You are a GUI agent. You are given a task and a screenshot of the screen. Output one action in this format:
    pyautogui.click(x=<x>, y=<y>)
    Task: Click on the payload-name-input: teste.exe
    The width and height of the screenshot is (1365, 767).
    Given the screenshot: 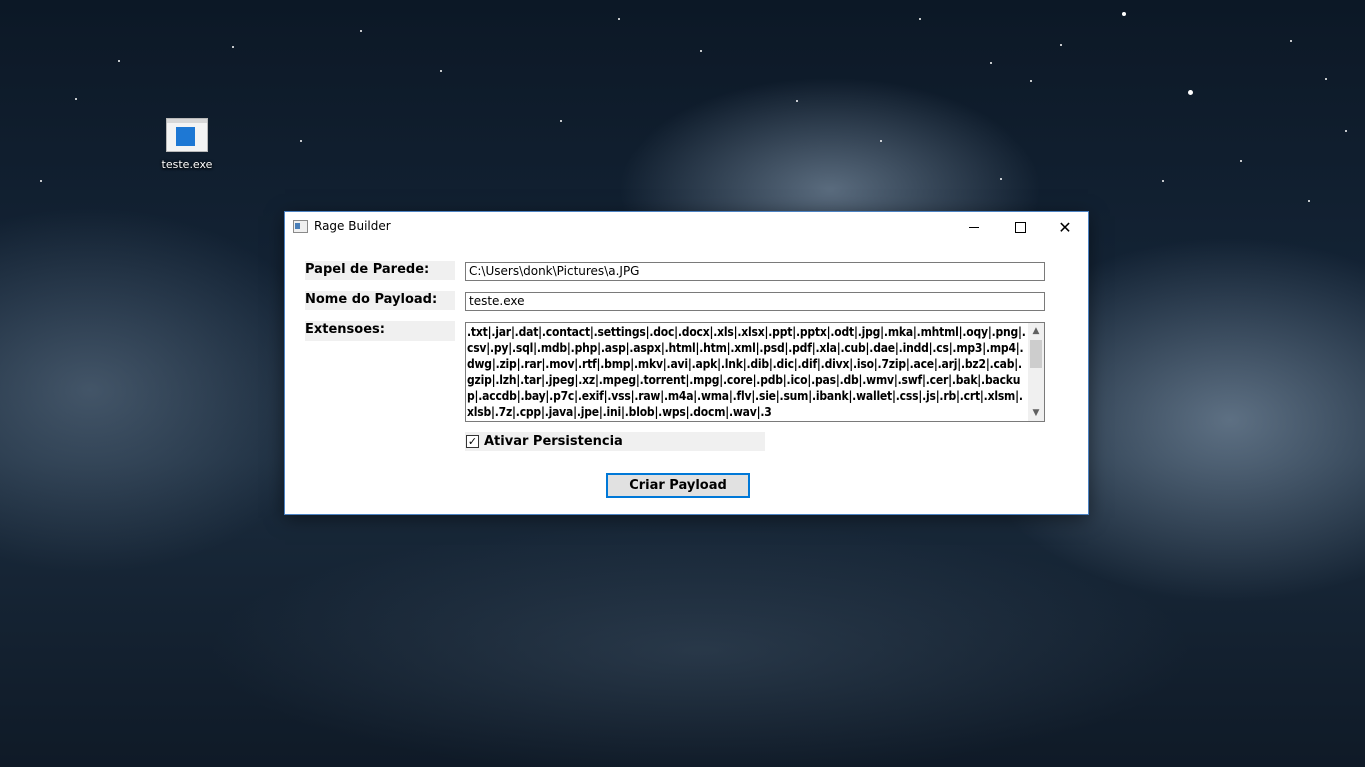 What is the action you would take?
    pyautogui.click(x=755, y=301)
    